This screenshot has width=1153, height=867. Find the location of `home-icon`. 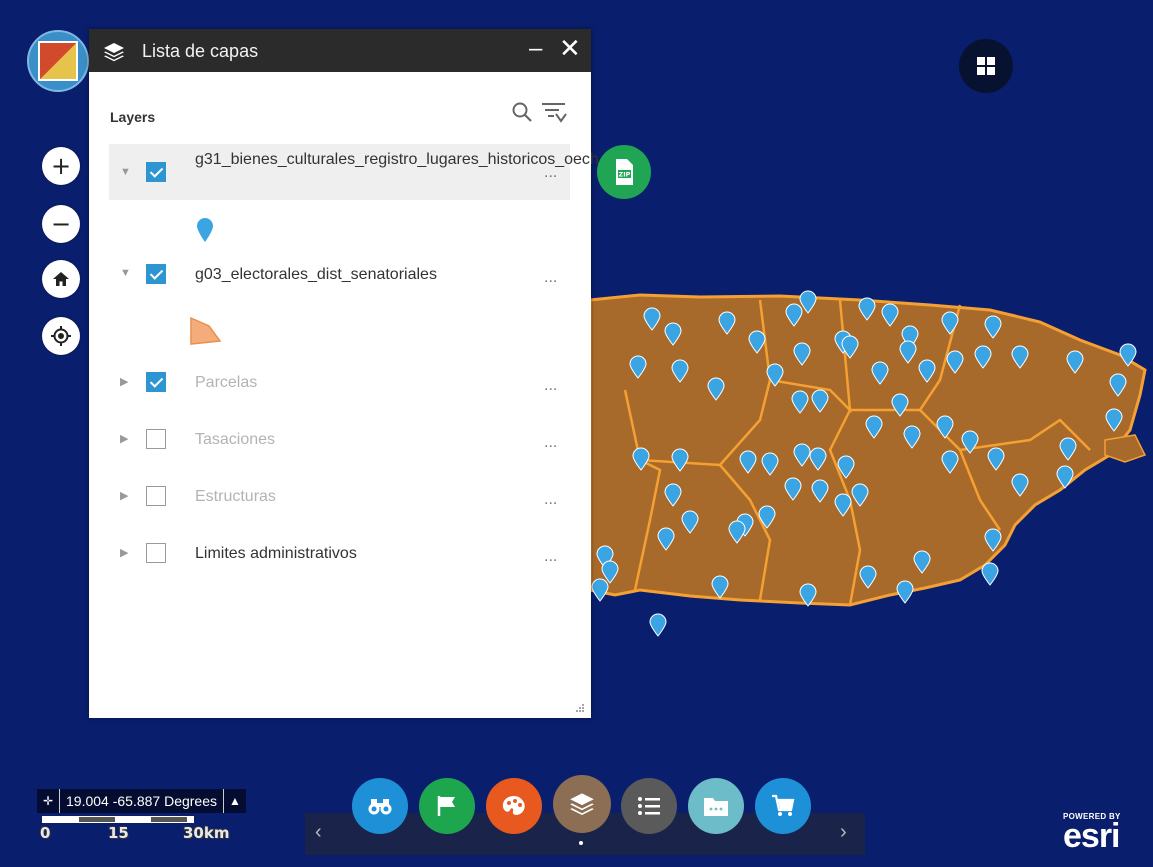

home-icon is located at coordinates (61, 279).